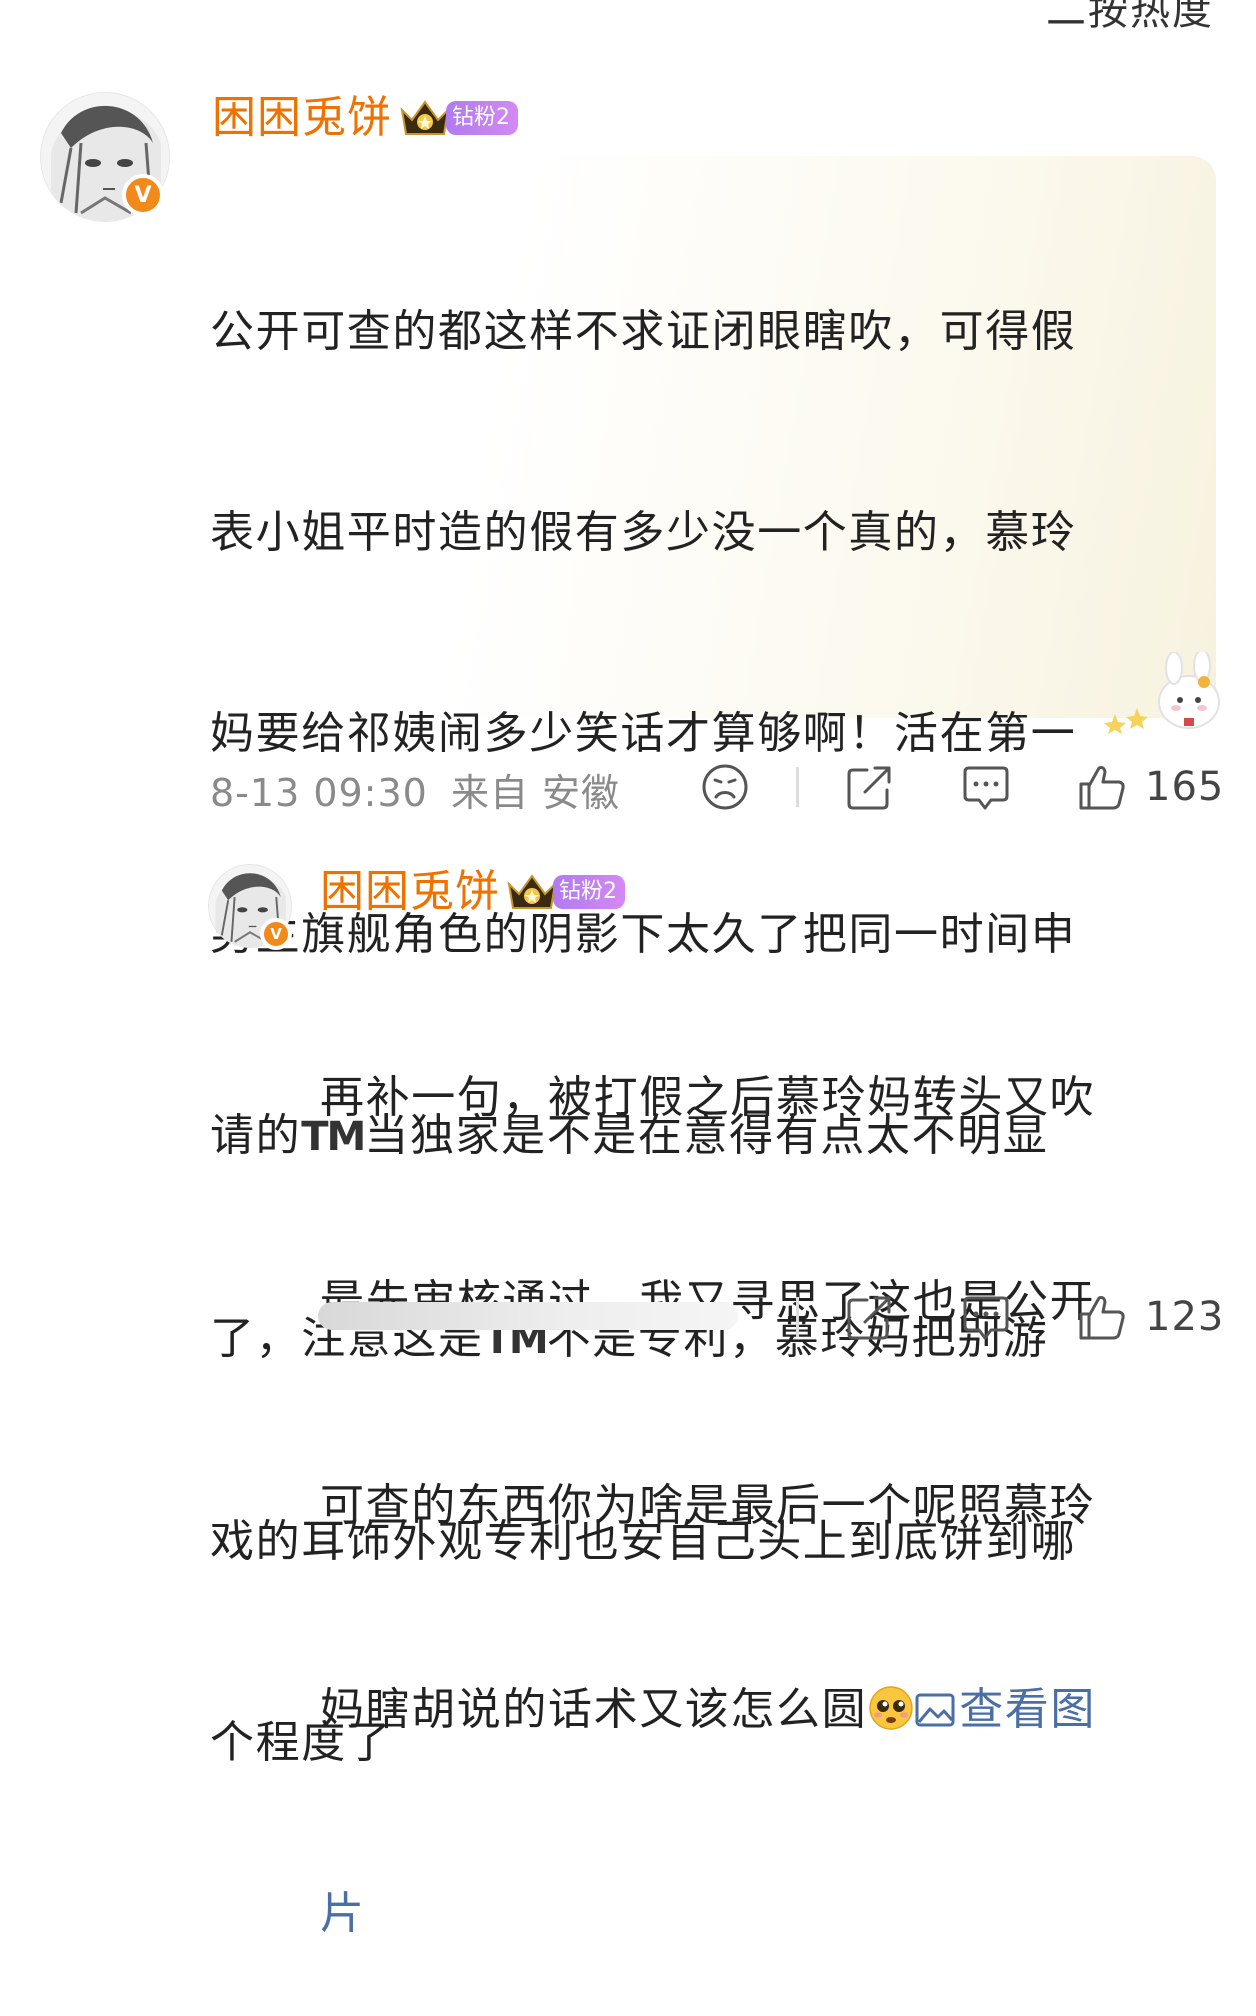  Describe the element at coordinates (935, 1710) in the screenshot. I see `image-icon` at that location.